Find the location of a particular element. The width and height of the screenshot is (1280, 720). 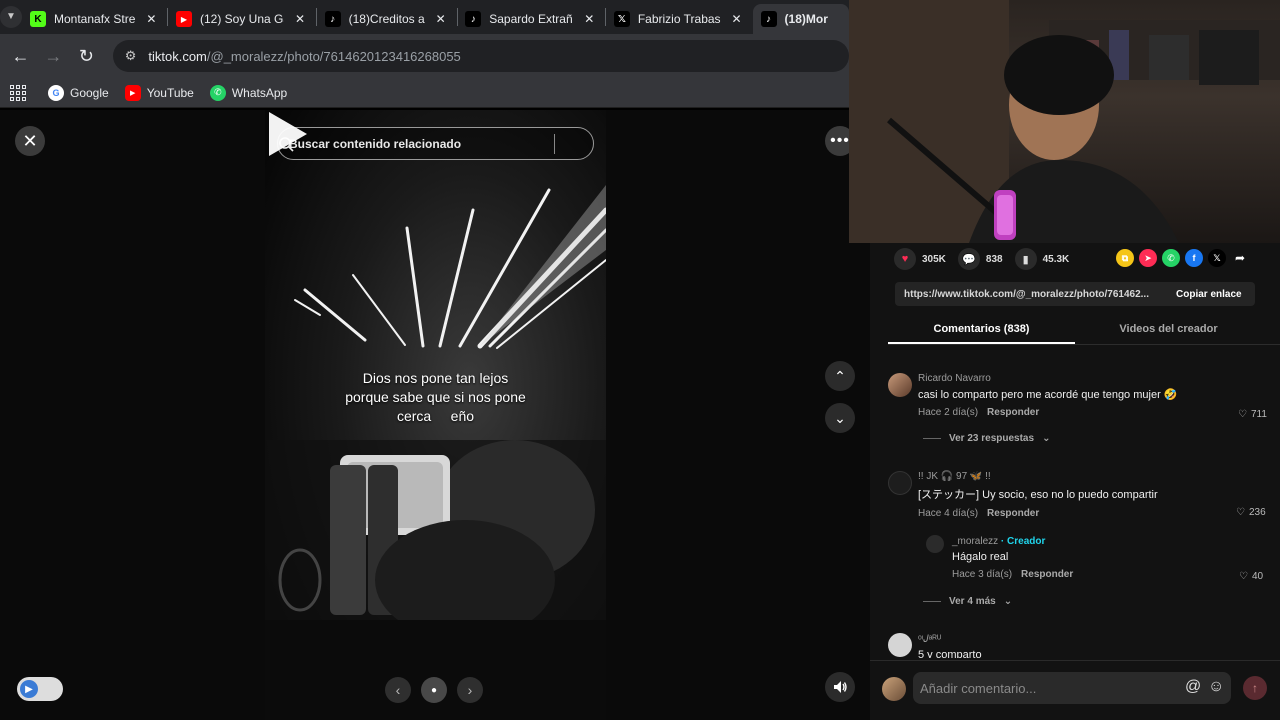

comment-composer: Añadir comentario... @ ☺ ↑ is located at coordinates (1075, 690).